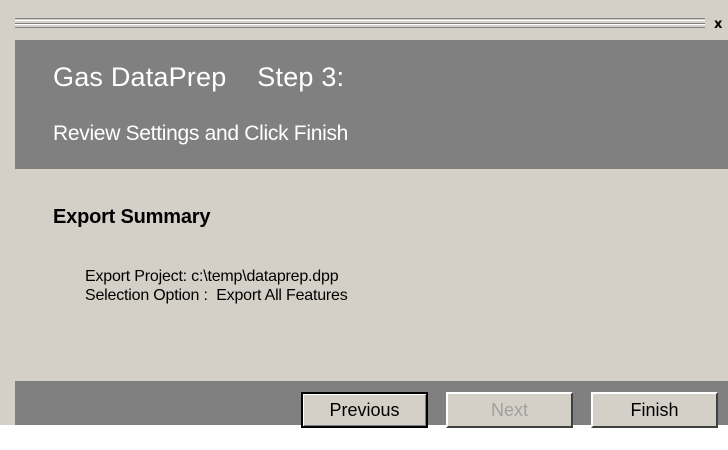 The height and width of the screenshot is (450, 728). I want to click on wizard-subtitle: Review Settings and Click Finish, so click(201, 133).